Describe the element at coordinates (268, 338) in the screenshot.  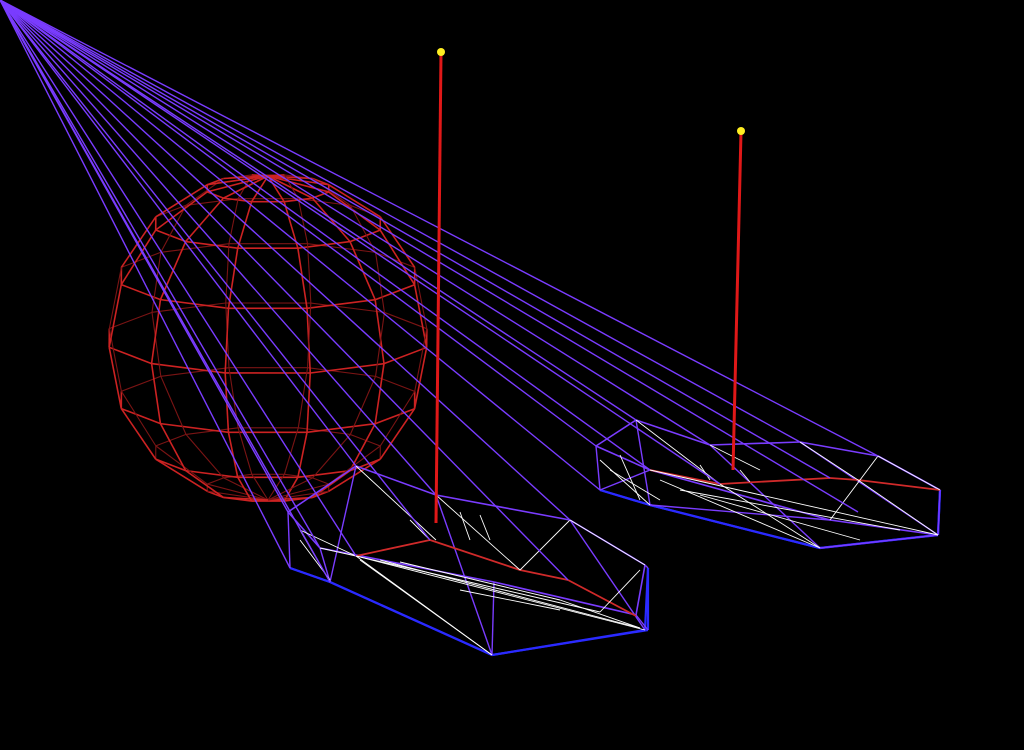
I see `wireframe-sphere` at that location.